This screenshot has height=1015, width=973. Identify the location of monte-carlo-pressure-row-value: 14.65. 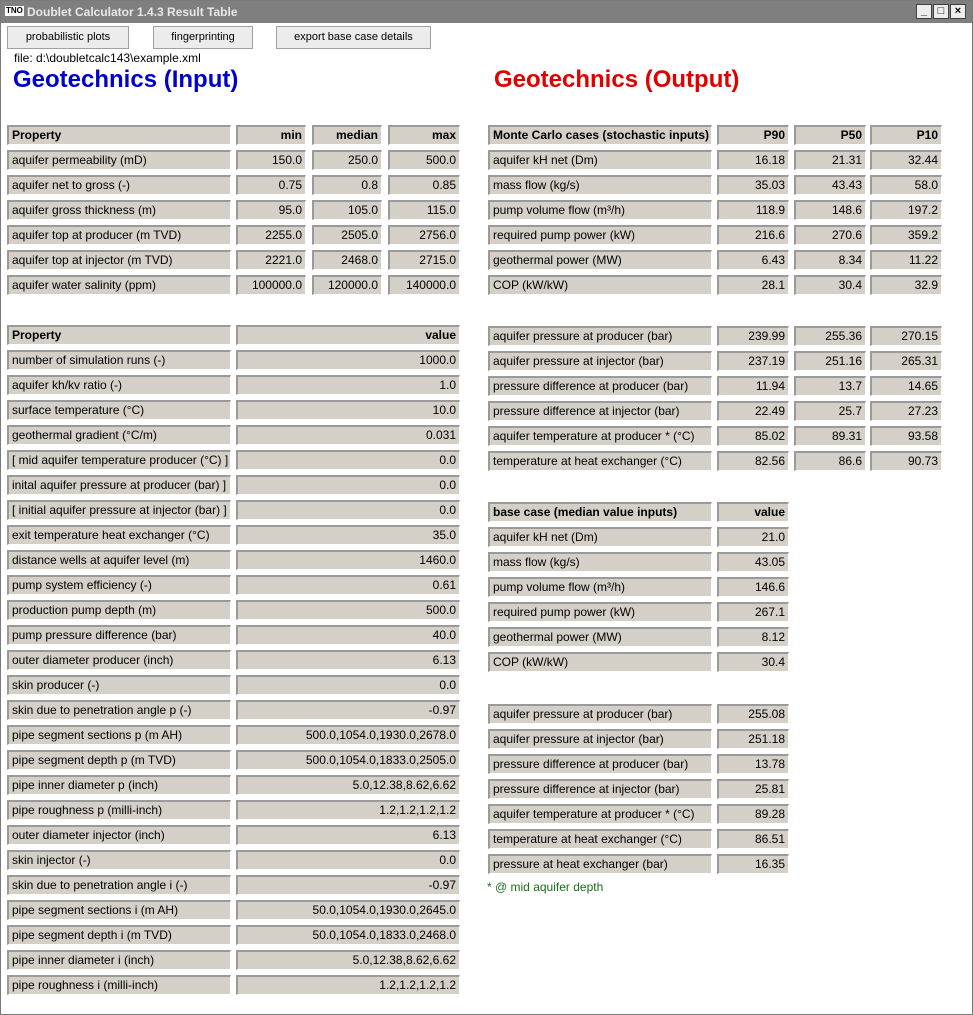
(906, 386).